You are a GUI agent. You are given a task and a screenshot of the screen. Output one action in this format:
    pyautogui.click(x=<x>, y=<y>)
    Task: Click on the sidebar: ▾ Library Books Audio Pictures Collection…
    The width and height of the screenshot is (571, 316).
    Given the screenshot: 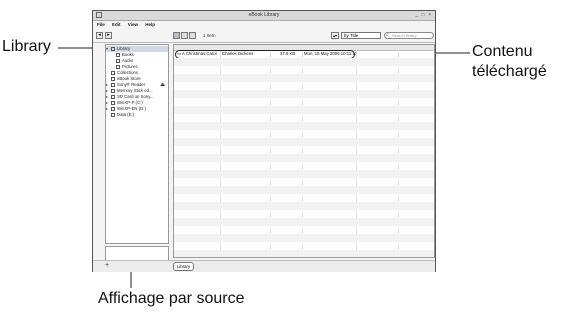 What is the action you would take?
    pyautogui.click(x=137, y=144)
    